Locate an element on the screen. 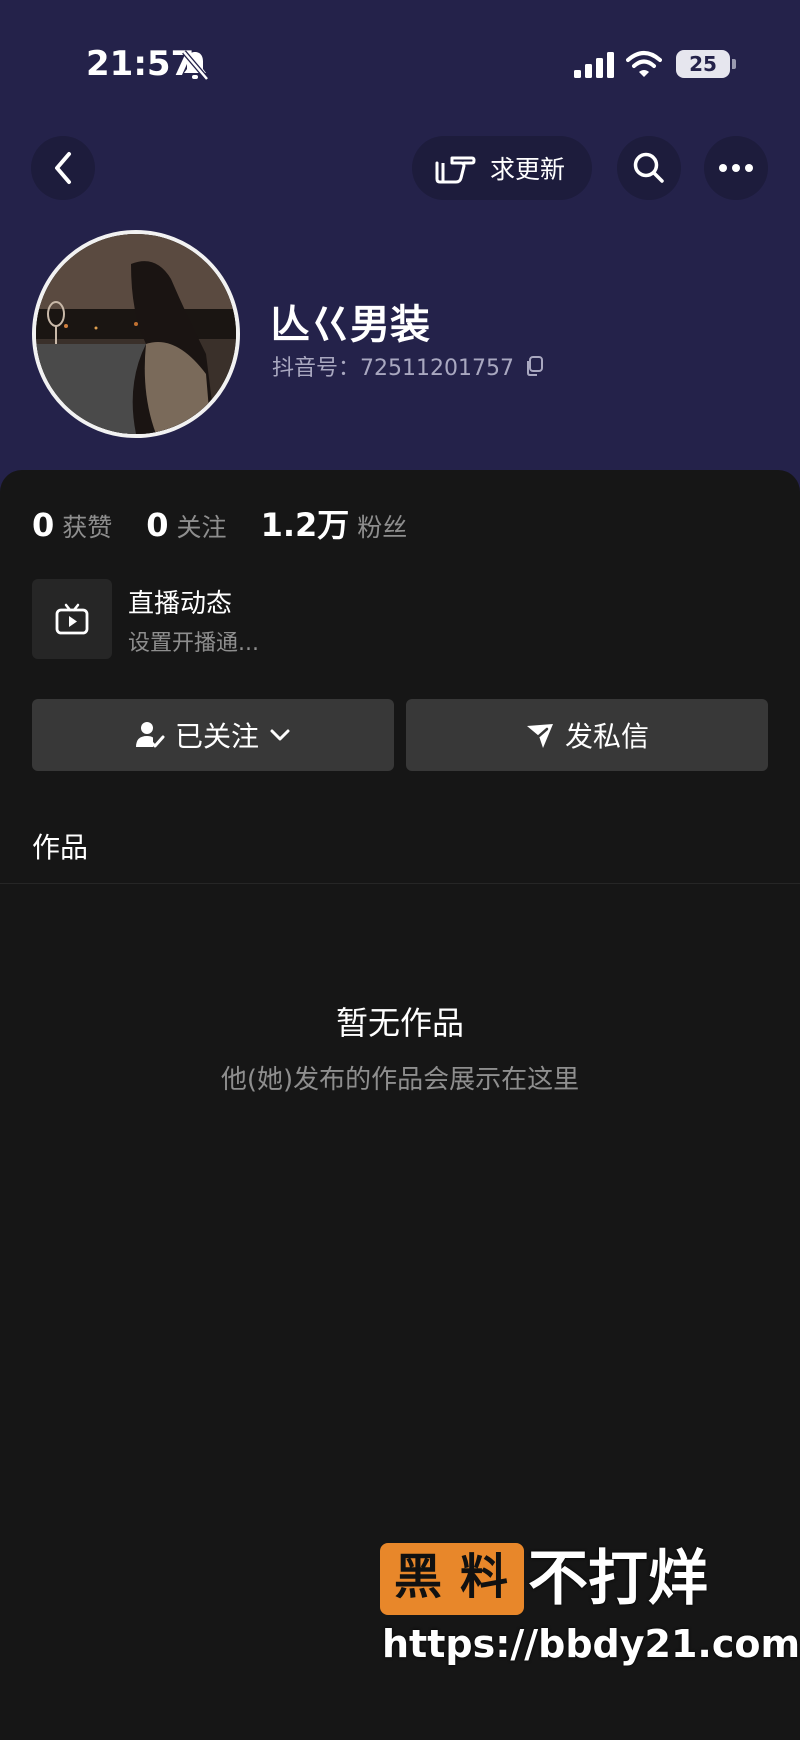  stat-followers: 1.2万 粉丝 is located at coordinates (334, 523).